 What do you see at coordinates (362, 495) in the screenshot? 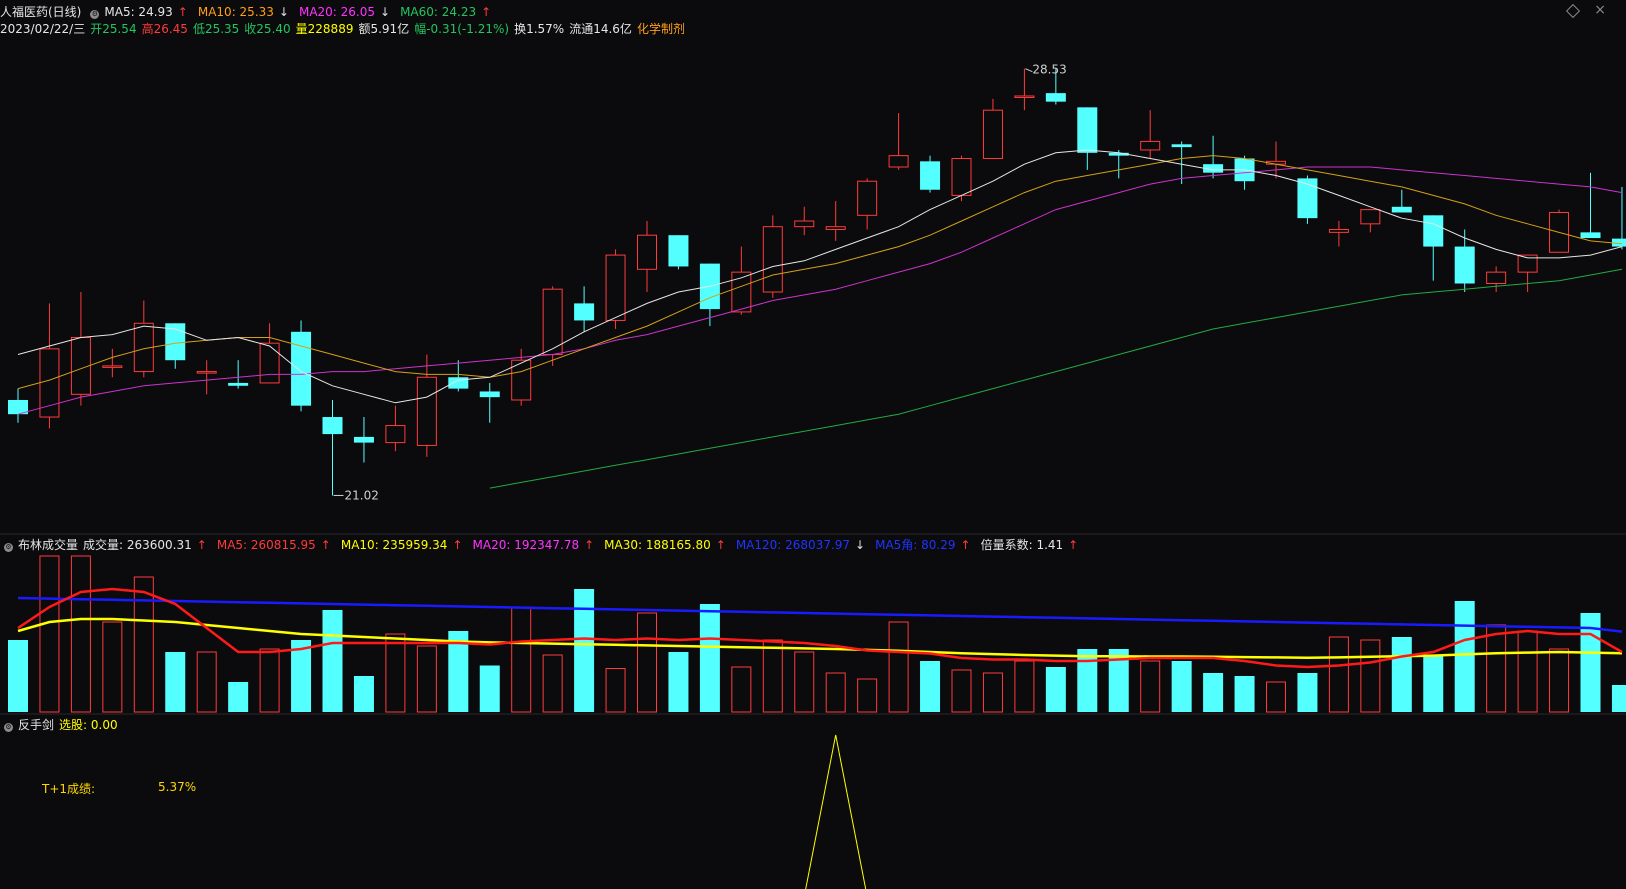
I see `low-annotation: 21.02` at bounding box center [362, 495].